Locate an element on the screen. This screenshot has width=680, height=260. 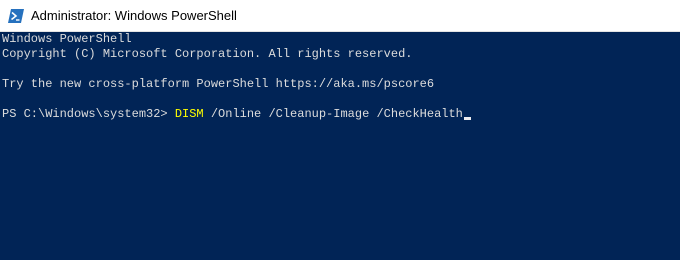
command-arguments: /Online /Cleanup-Image /CheckHealth is located at coordinates (333, 114).